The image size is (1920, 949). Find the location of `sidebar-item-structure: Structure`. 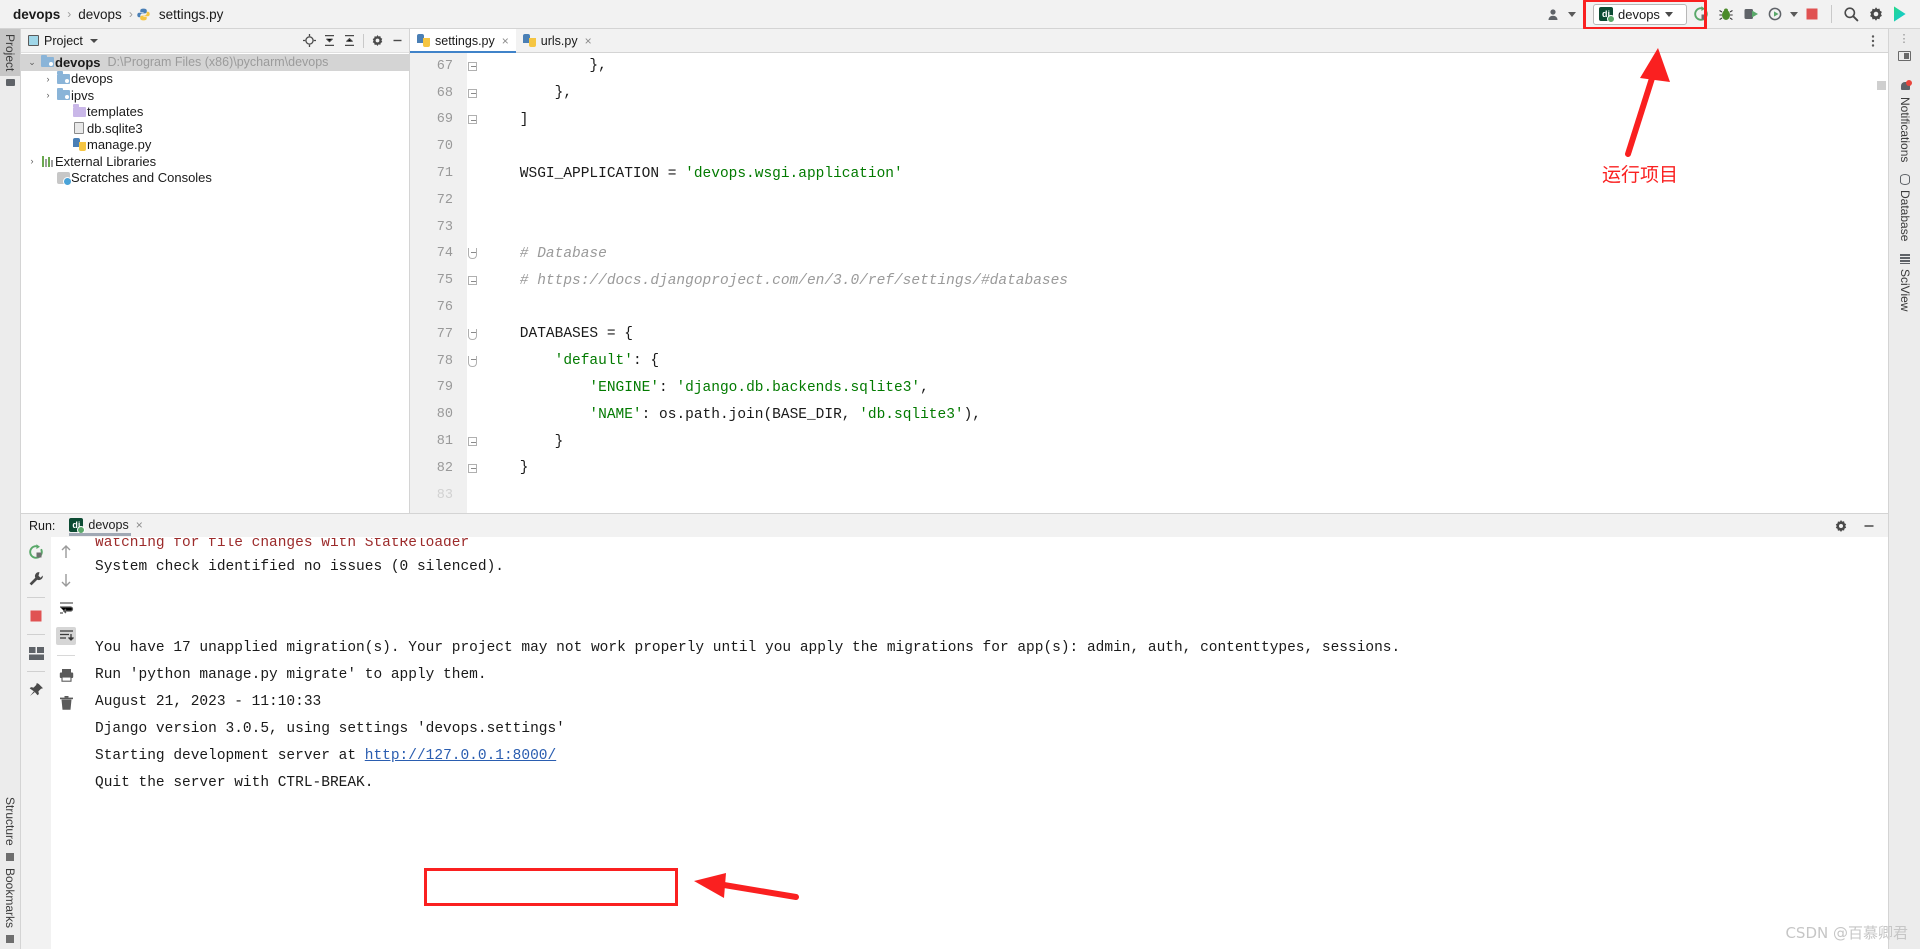

sidebar-item-structure: Structure is located at coordinates (10, 821).